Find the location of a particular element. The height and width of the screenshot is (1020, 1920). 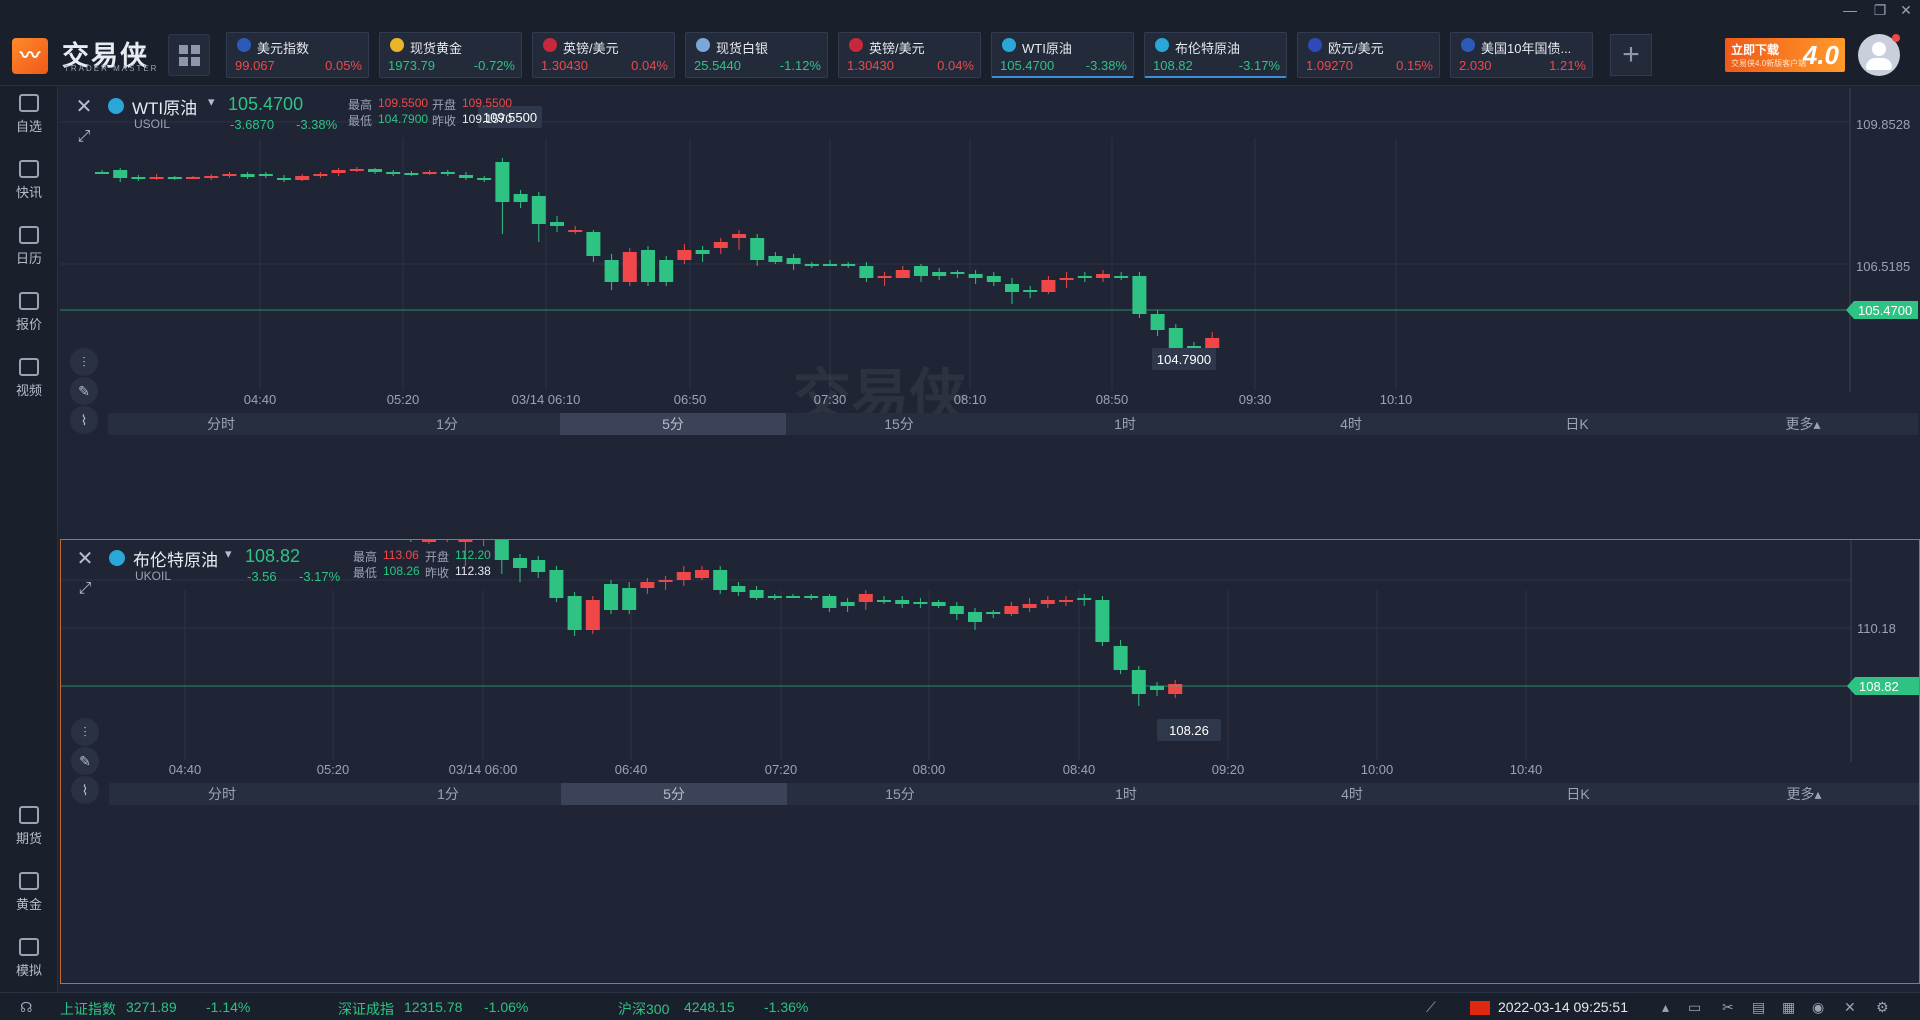

timeframe-bar-brent: 分时 1分 5分 15分 1时 4时 日K 更多▴ is located at coordinates (1014, 794).